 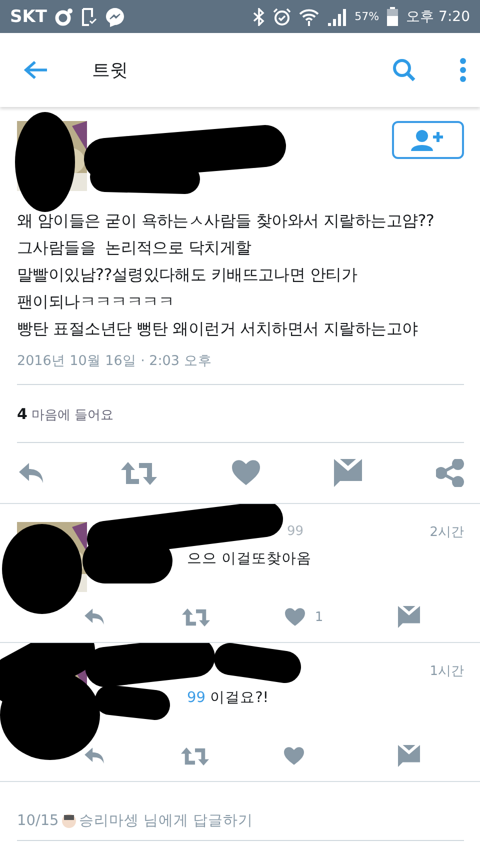 I want to click on alarm-icon, so click(x=281, y=17).